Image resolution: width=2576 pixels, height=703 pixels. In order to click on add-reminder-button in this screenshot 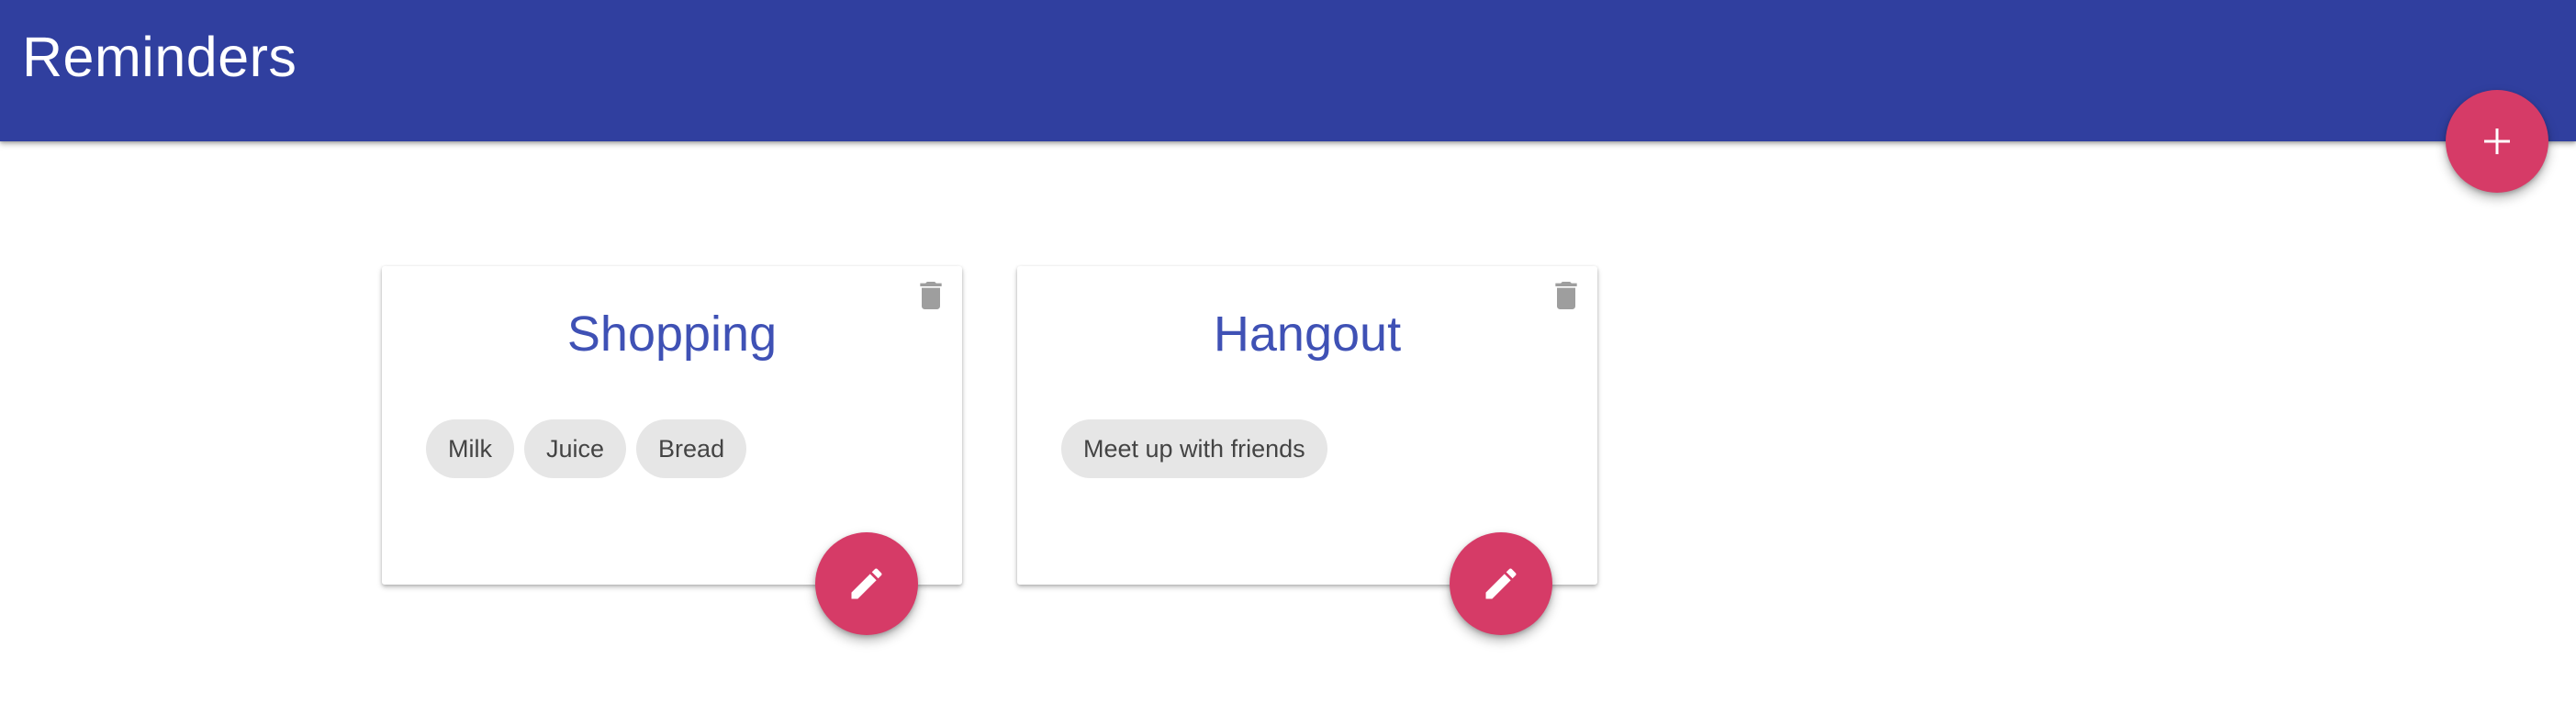, I will do `click(2497, 141)`.